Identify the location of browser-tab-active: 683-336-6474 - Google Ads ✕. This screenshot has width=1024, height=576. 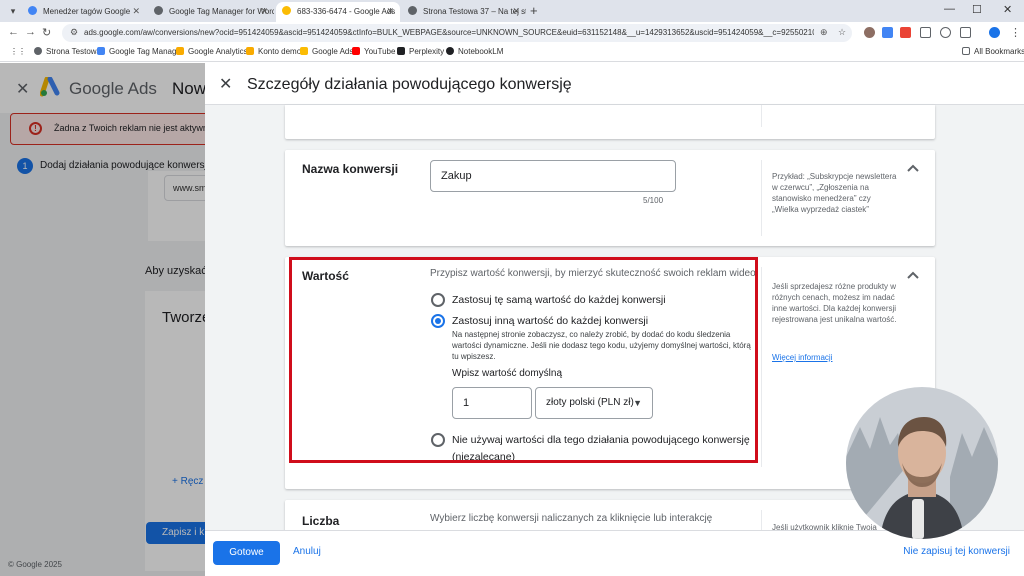
(338, 12).